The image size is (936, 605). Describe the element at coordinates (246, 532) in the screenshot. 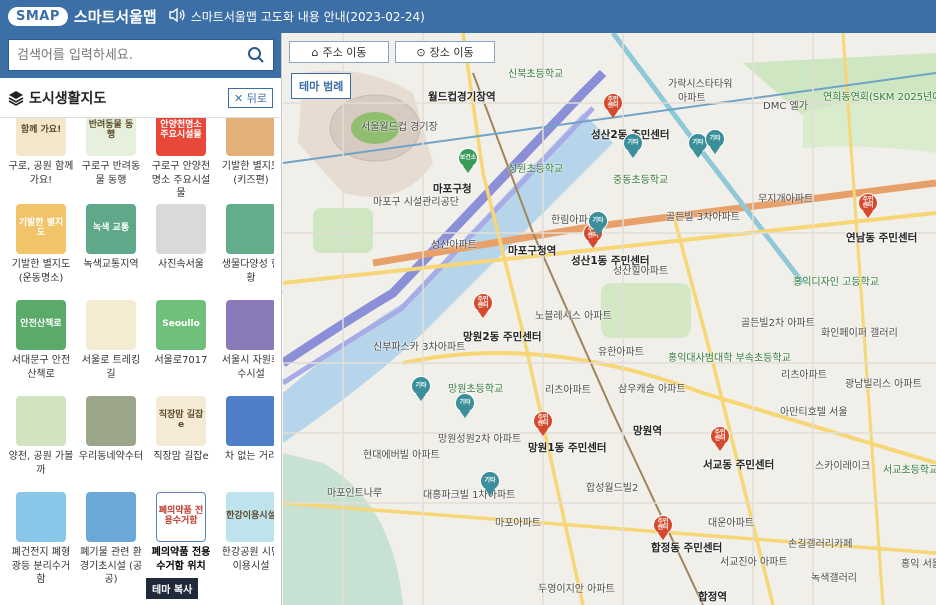

I see `theme-tile: 한강이용시설한강공원 시민이용시설` at that location.